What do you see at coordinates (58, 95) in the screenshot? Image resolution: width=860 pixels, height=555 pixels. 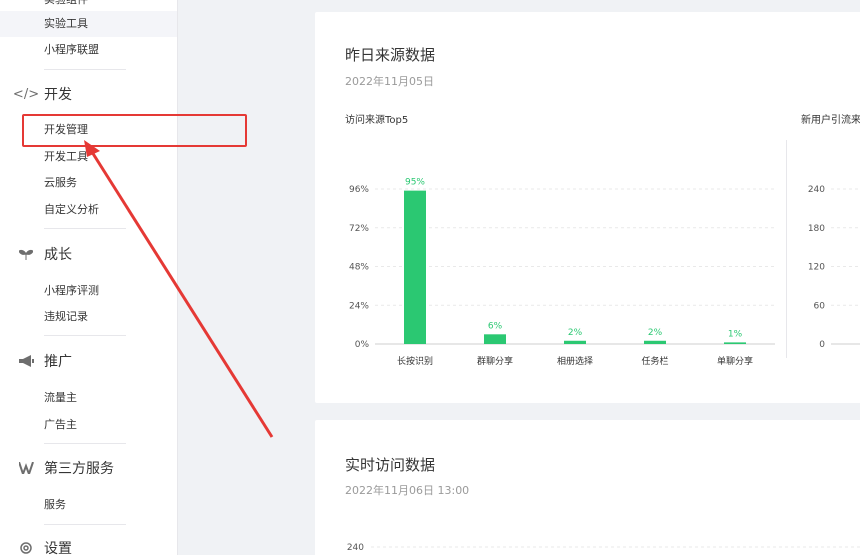 I see `sidebar-section-label: 开发` at bounding box center [58, 95].